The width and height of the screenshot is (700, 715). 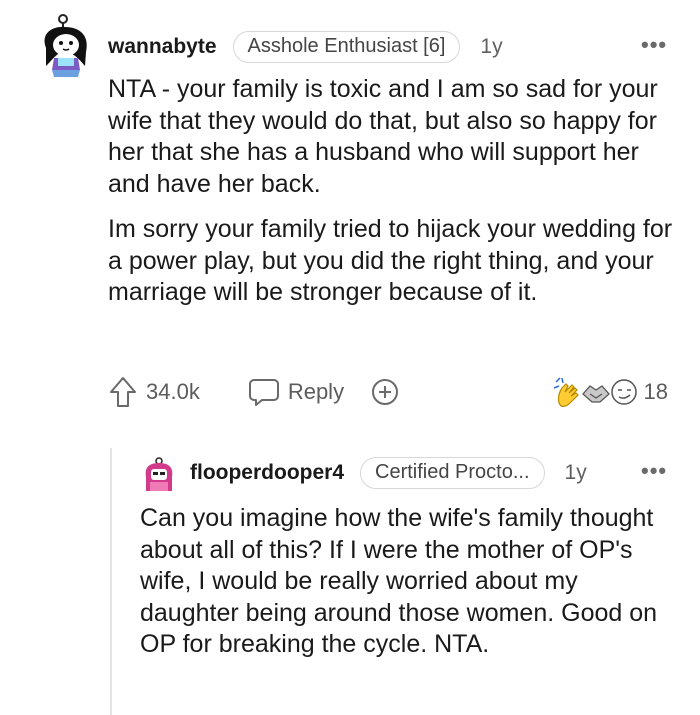 I want to click on more-options-icon: •••, so click(x=654, y=45).